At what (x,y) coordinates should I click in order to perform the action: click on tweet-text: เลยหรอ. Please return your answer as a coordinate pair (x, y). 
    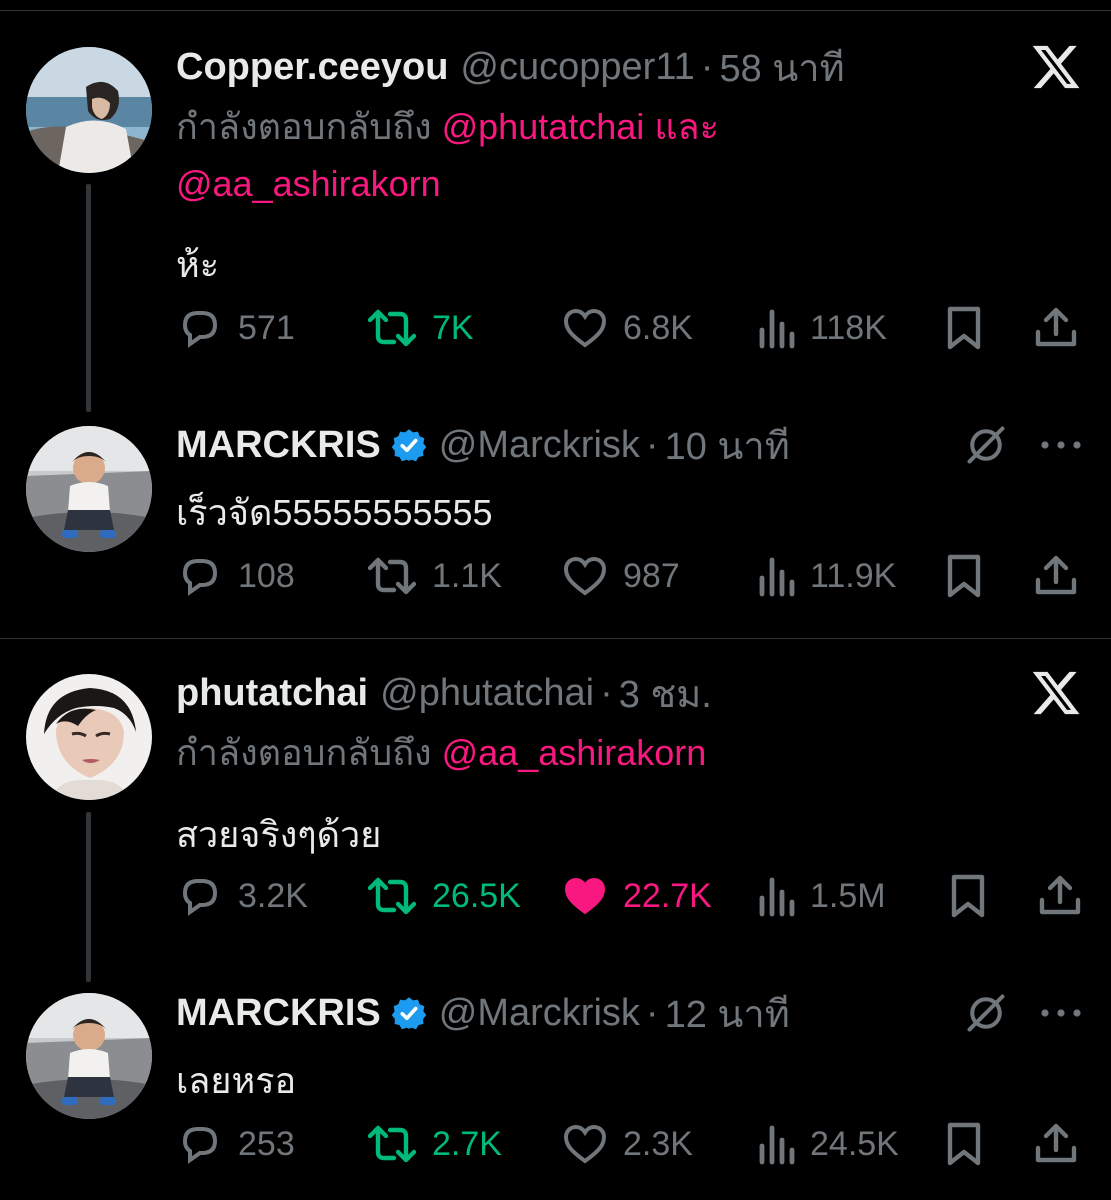
    Looking at the image, I should click on (236, 1080).